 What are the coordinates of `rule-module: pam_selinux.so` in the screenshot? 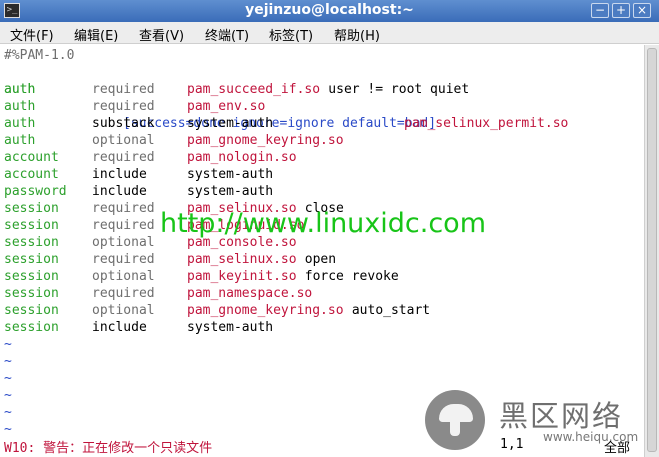 It's located at (242, 259).